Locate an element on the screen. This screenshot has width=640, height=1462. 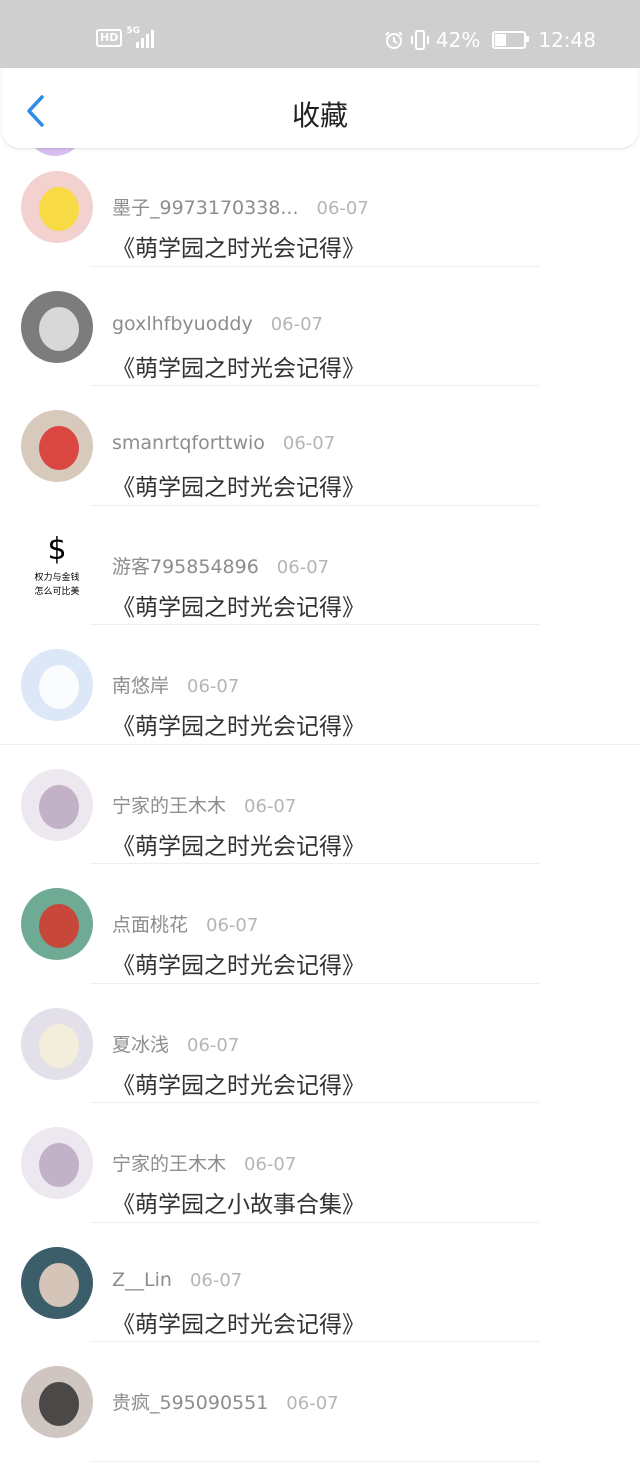
username: Z__Lin is located at coordinates (142, 1280).